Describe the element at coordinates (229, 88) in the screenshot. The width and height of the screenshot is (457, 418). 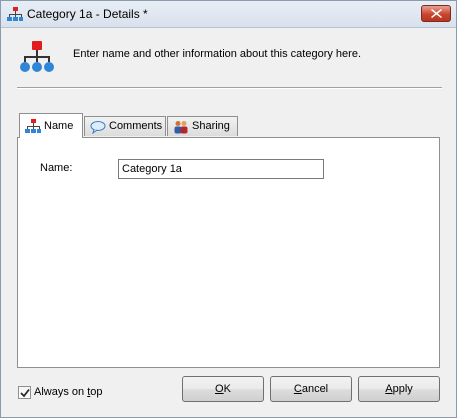
I see `header-separator` at that location.